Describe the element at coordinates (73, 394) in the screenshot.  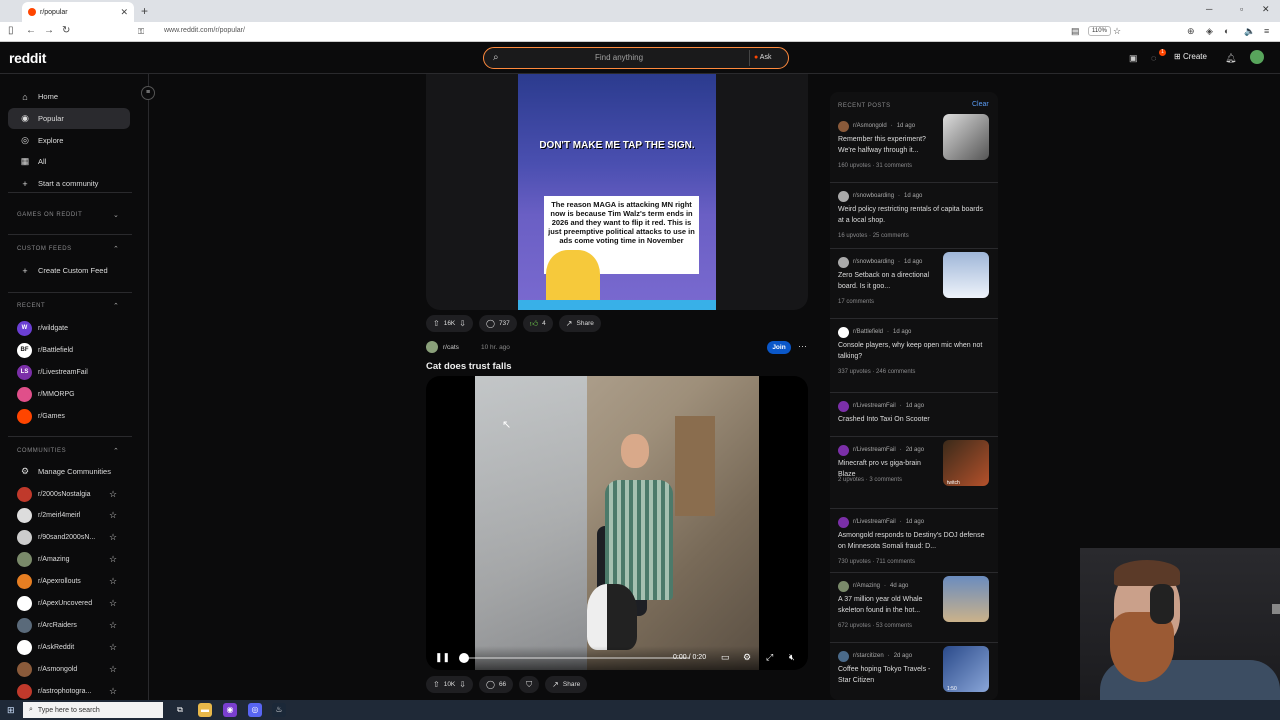
I see `recent-community-item: r/MMORPG` at that location.